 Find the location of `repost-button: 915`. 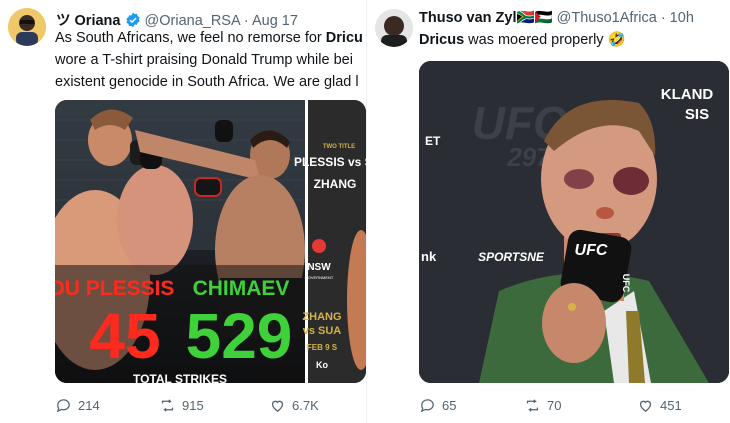

repost-button: 915 is located at coordinates (214, 405).